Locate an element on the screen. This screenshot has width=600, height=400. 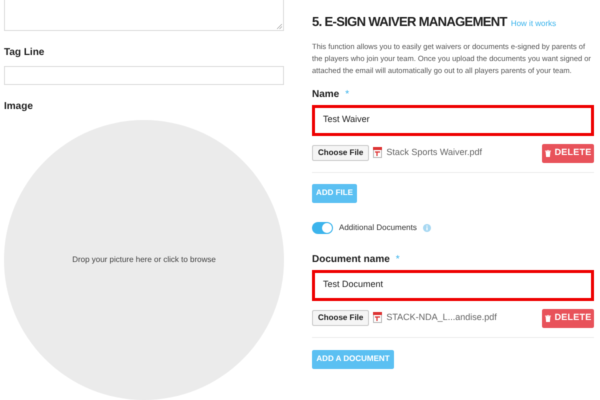
toggle-label: Additional Documents is located at coordinates (378, 228).